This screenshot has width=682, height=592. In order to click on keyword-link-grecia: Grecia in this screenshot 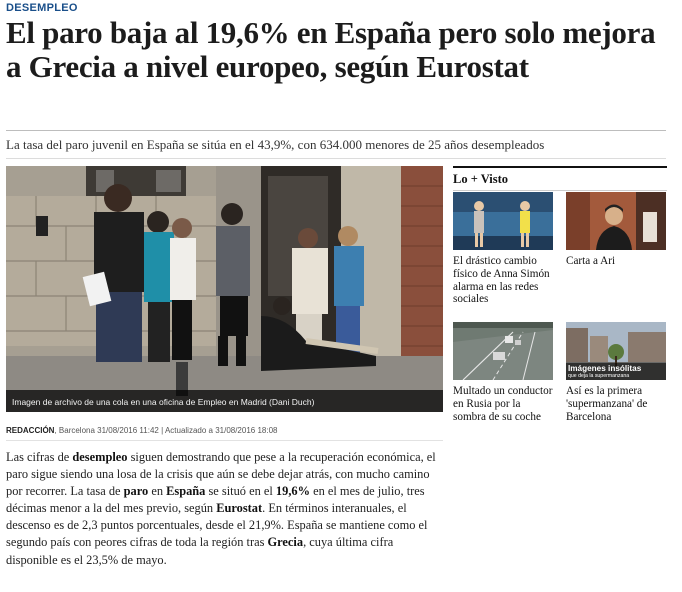, I will do `click(286, 542)`.